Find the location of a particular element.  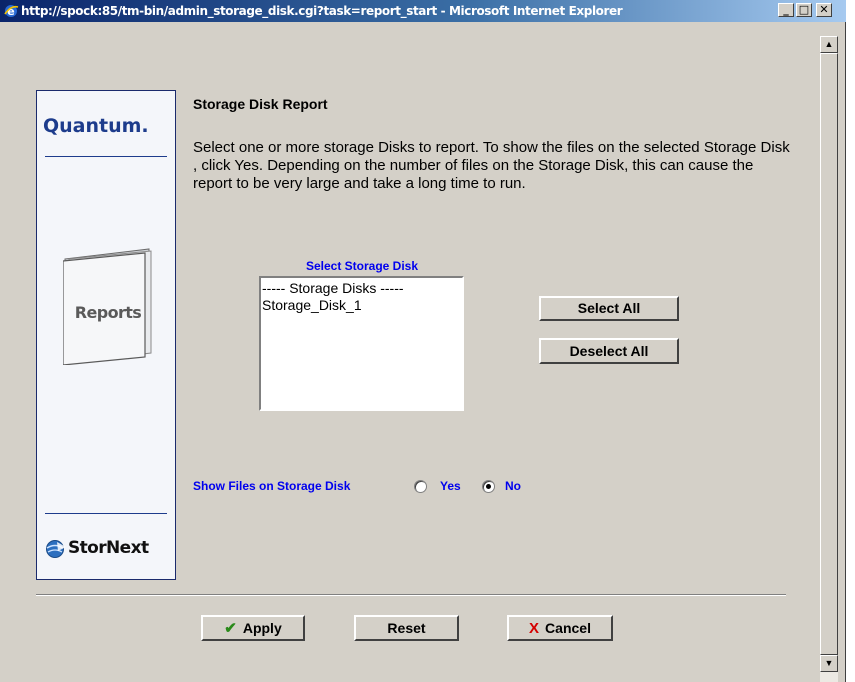

page-title: Storage Disk Report is located at coordinates (260, 104).